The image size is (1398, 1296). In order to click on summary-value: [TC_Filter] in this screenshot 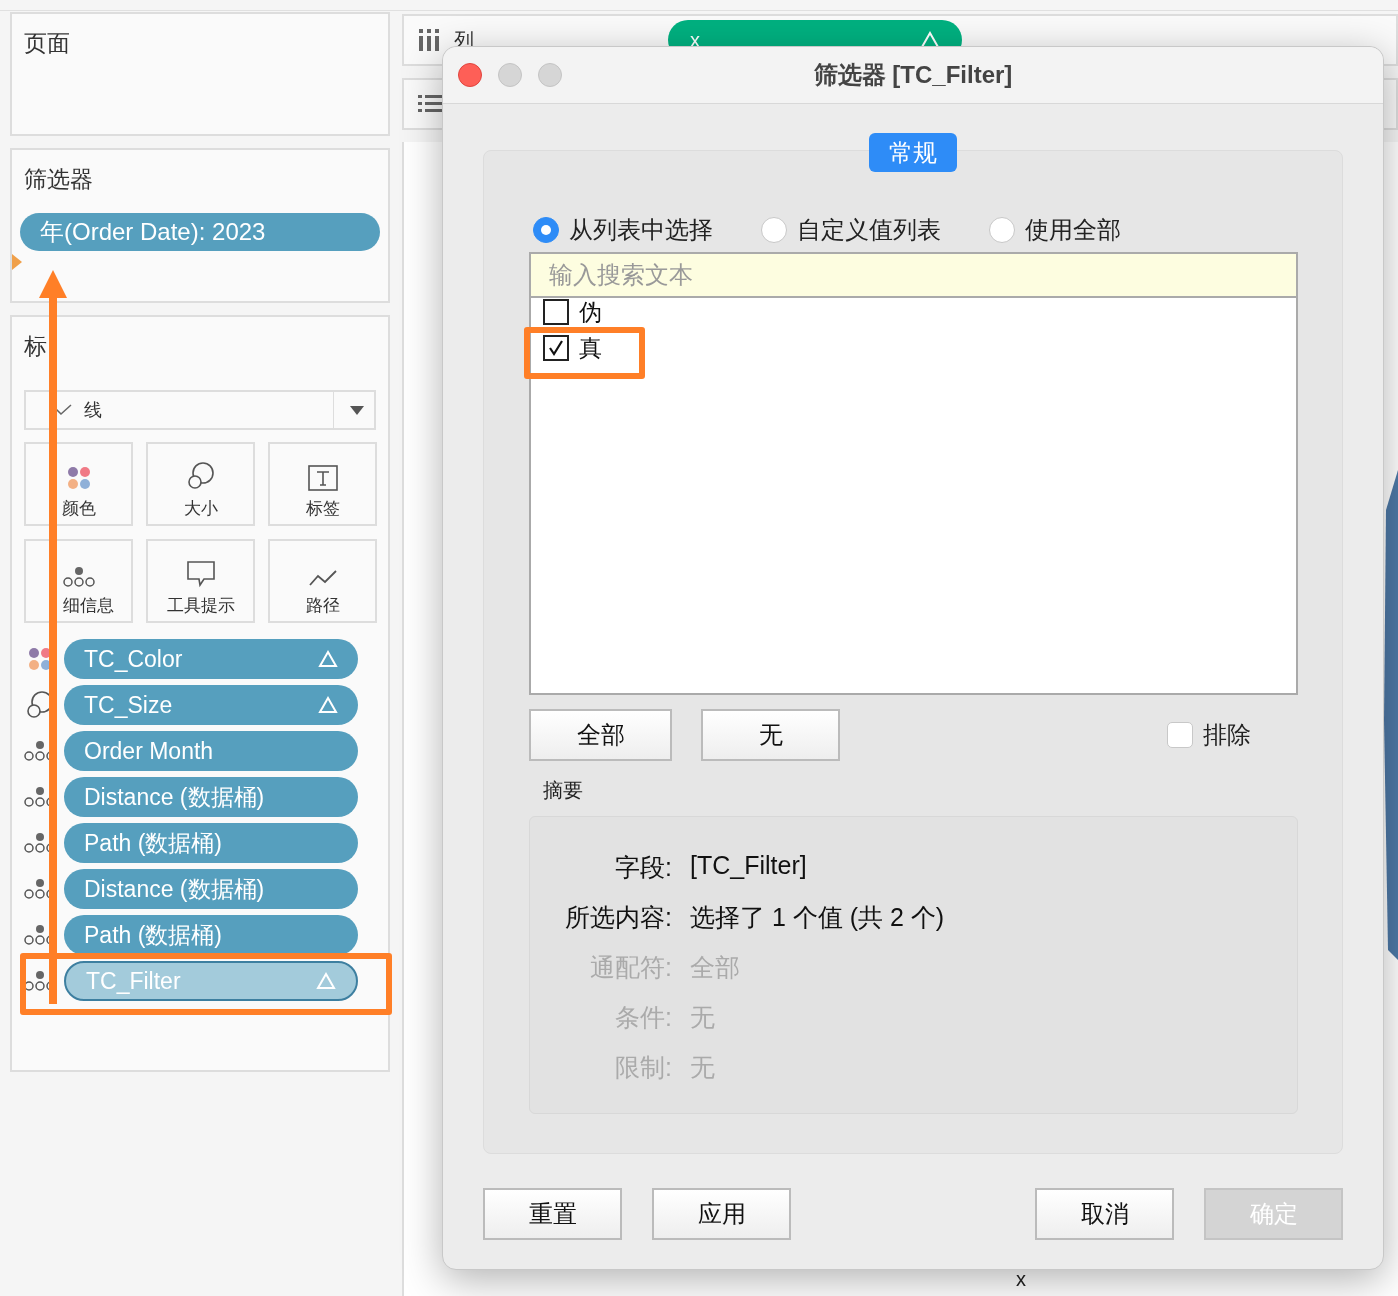, I will do `click(749, 866)`.